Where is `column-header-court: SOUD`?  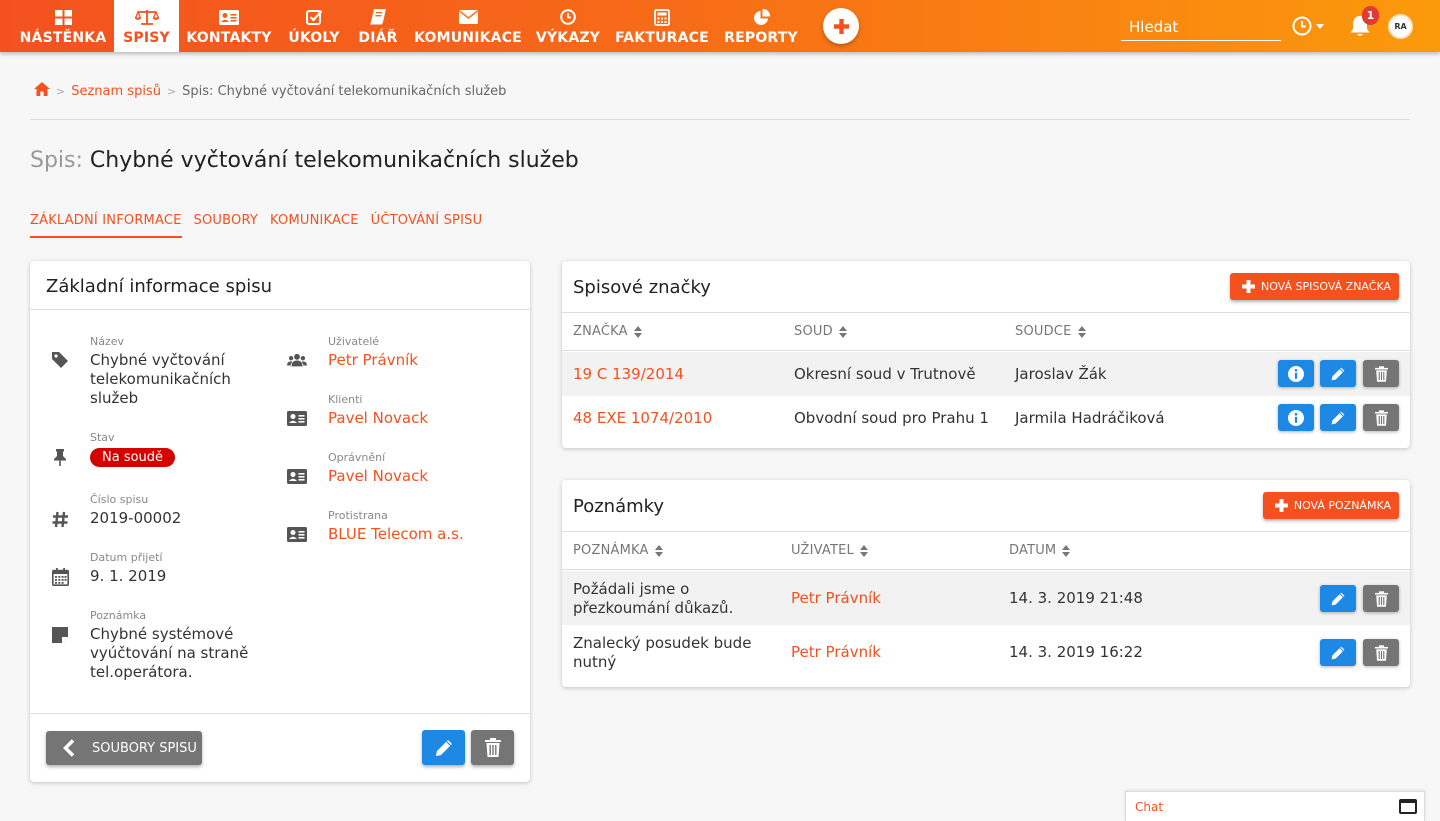 column-header-court: SOUD is located at coordinates (820, 331).